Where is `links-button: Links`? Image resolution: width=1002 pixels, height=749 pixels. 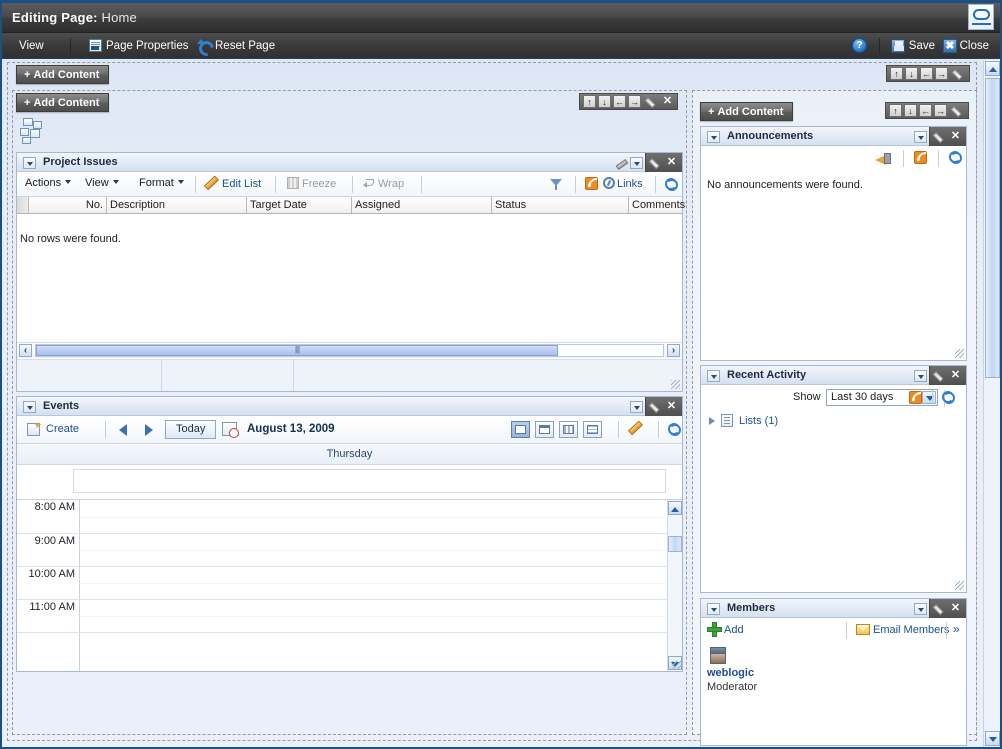
links-button: Links is located at coordinates (623, 183).